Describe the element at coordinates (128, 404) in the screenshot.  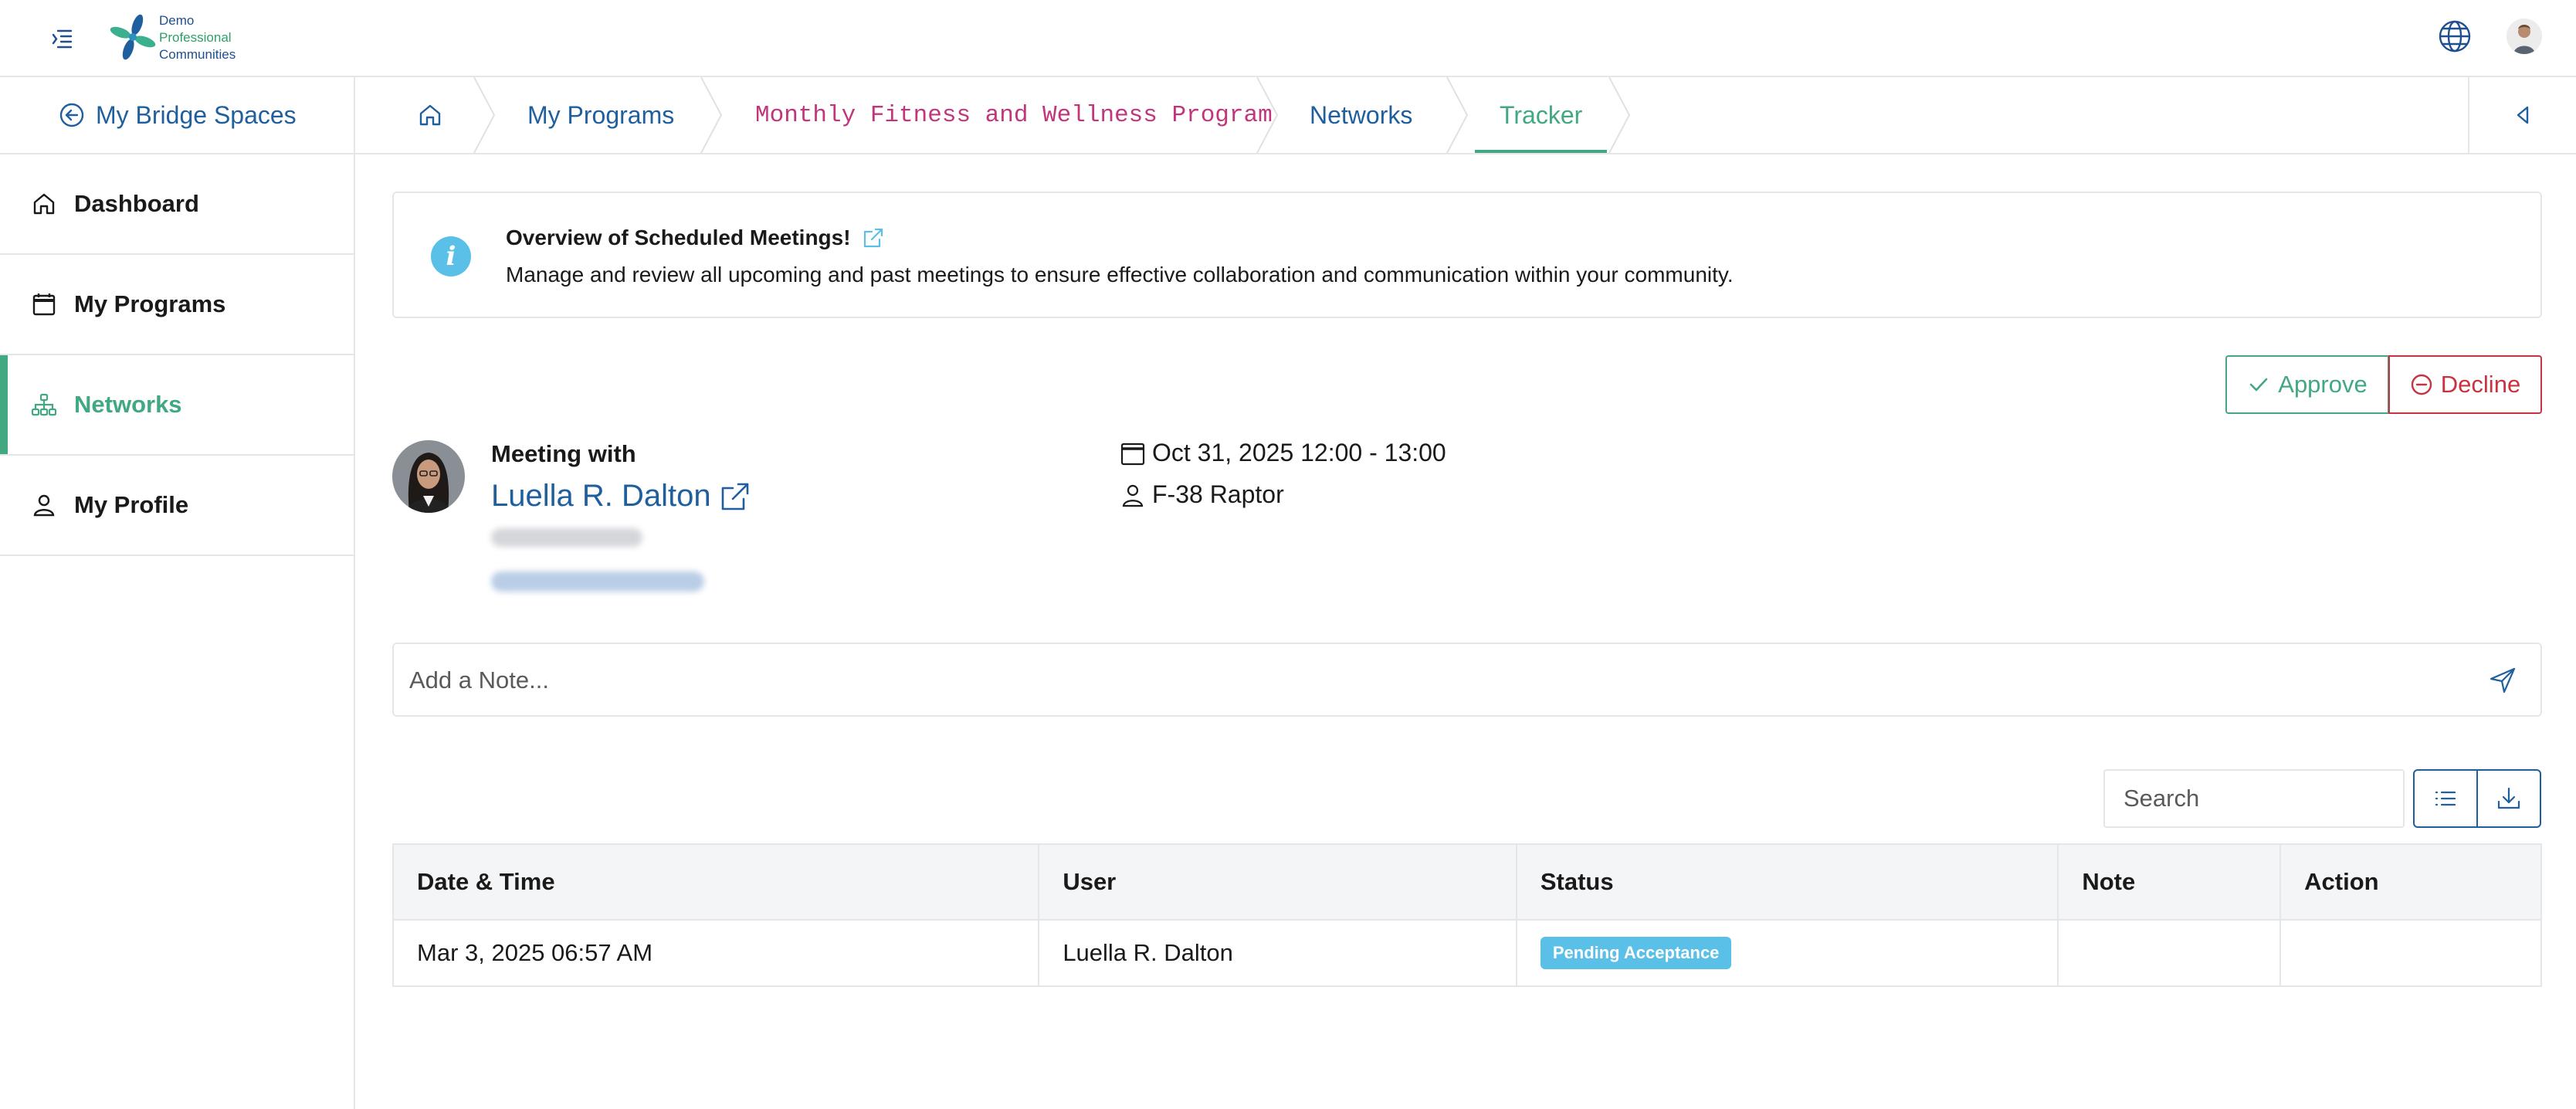
I see `sidebar-item-label: Networks` at that location.